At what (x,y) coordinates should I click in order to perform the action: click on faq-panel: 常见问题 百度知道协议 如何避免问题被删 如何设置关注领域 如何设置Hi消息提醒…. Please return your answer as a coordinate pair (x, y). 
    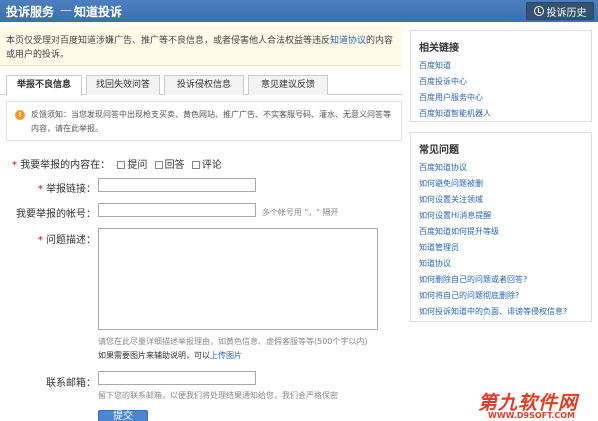
    Looking at the image, I should click on (501, 227).